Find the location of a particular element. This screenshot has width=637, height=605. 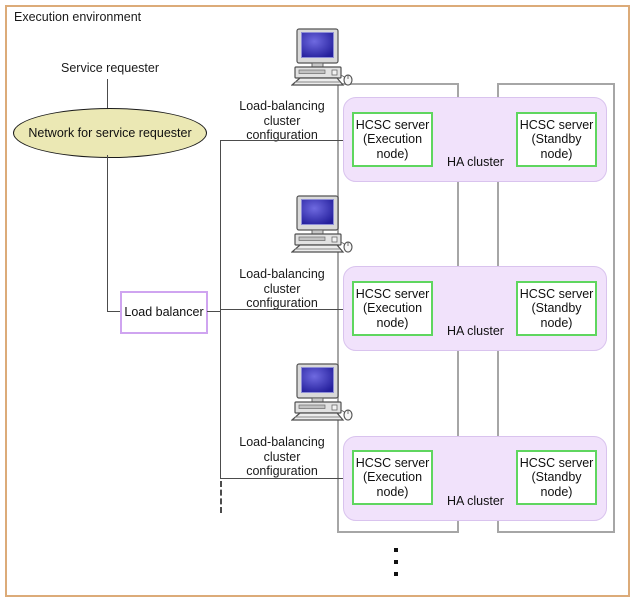

hcsc-server-standby-node-row-2: HCSC server (Standby node) is located at coordinates (556, 308).